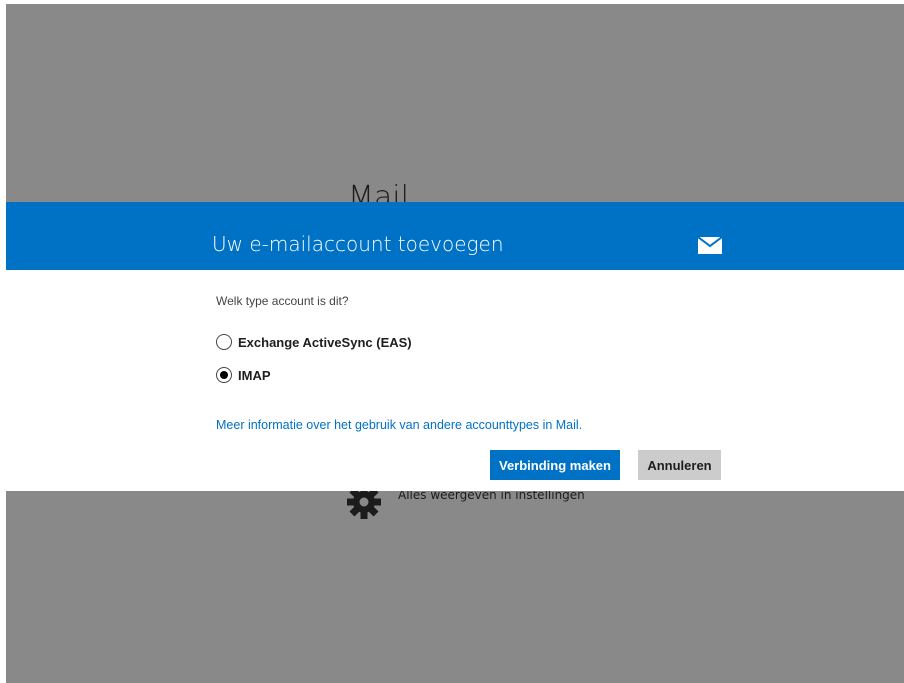 This screenshot has height=683, width=904. I want to click on radio-unselected-icon, so click(224, 342).